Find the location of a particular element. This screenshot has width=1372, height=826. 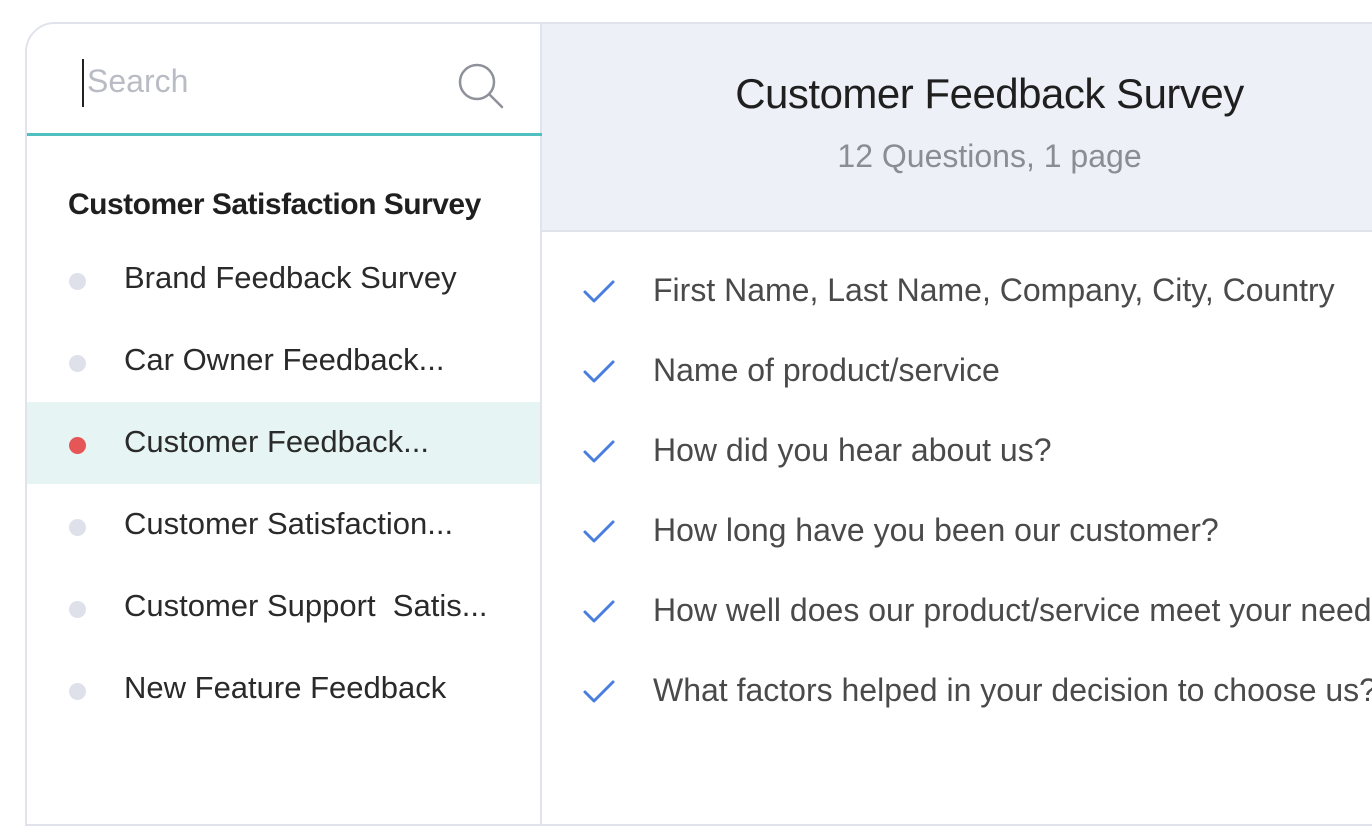

question-item: Name of product/service is located at coordinates (957, 376).